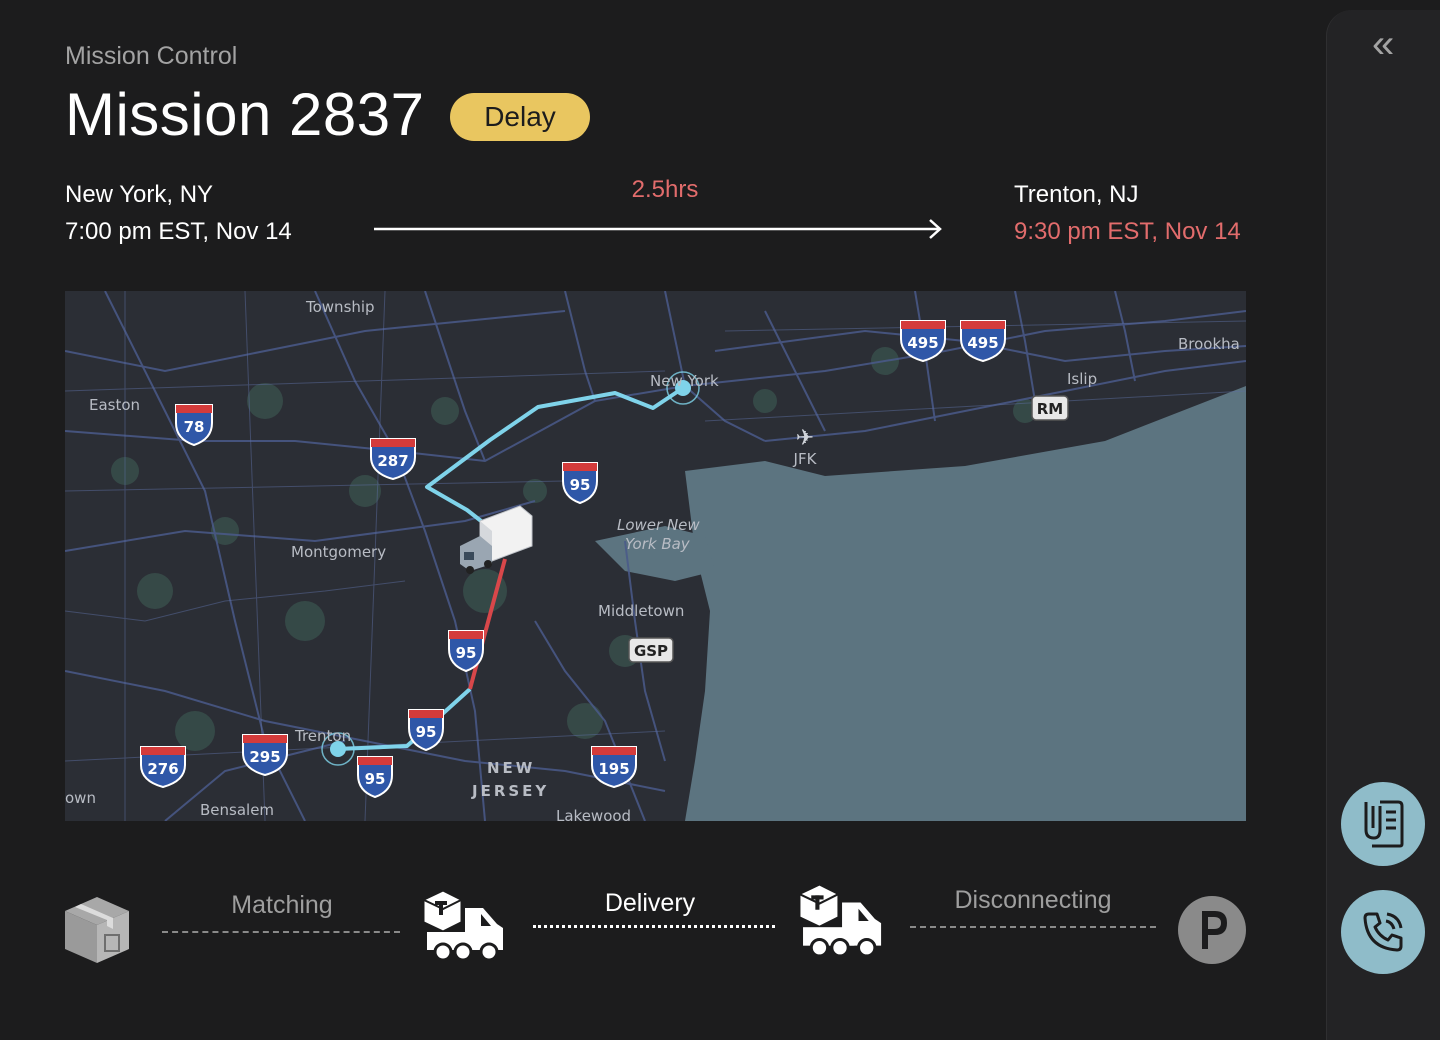 The width and height of the screenshot is (1440, 1040). What do you see at coordinates (1383, 525) in the screenshot?
I see `right-sidebar` at bounding box center [1383, 525].